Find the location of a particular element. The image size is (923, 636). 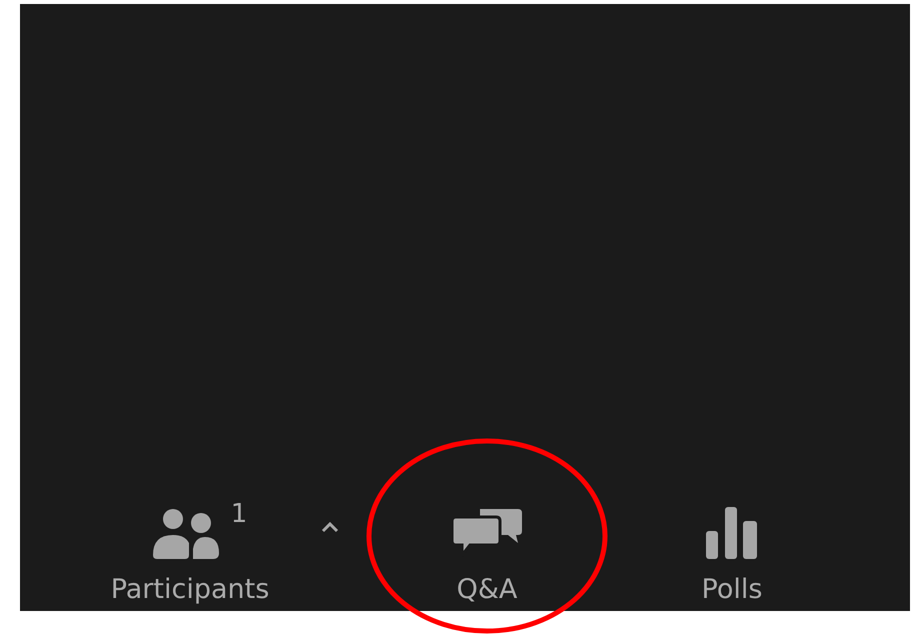

participants-button: 1 Participants is located at coordinates (190, 548).